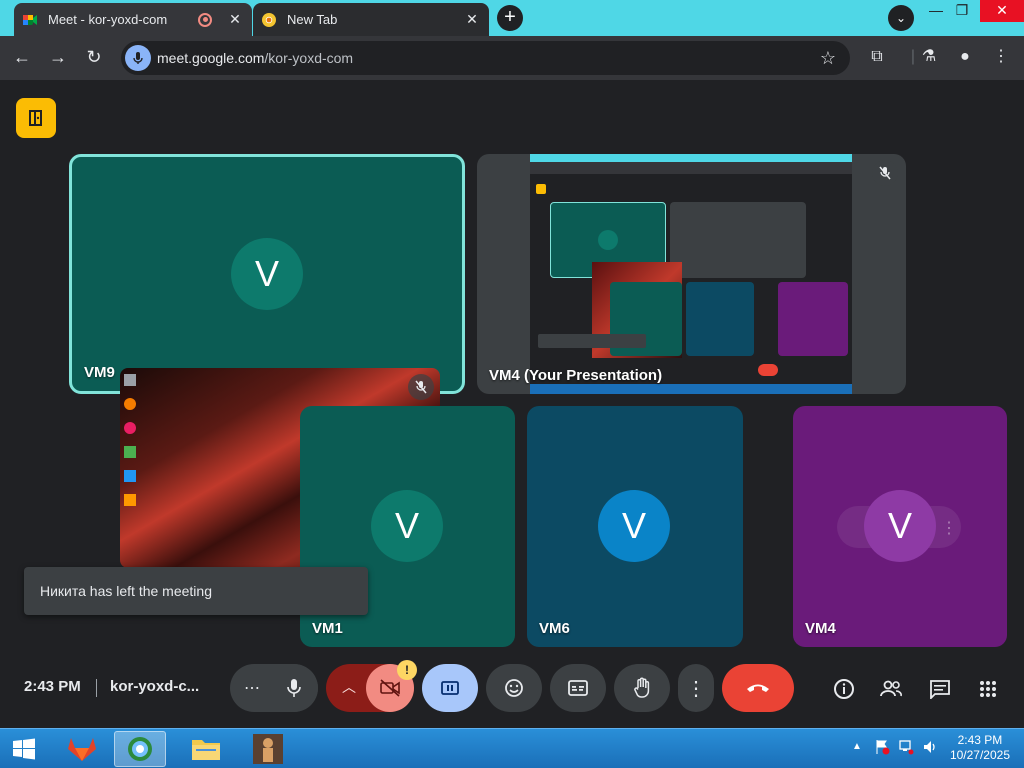 Image resolution: width=1024 pixels, height=768 pixels. Describe the element at coordinates (268, 749) in the screenshot. I see `tracker-app-icon` at that location.